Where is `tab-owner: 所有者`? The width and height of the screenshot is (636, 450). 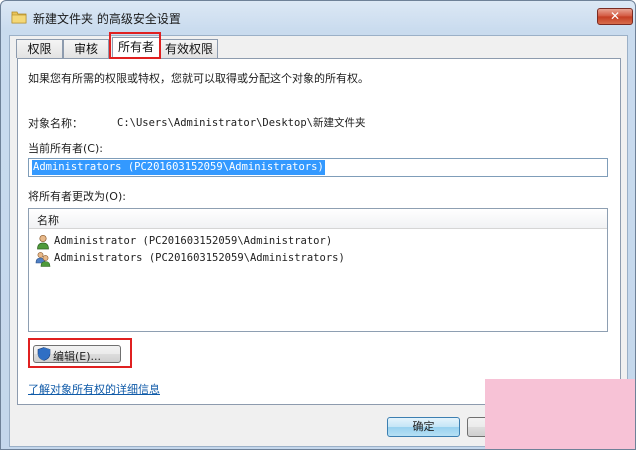 tab-owner: 所有者 is located at coordinates (136, 48).